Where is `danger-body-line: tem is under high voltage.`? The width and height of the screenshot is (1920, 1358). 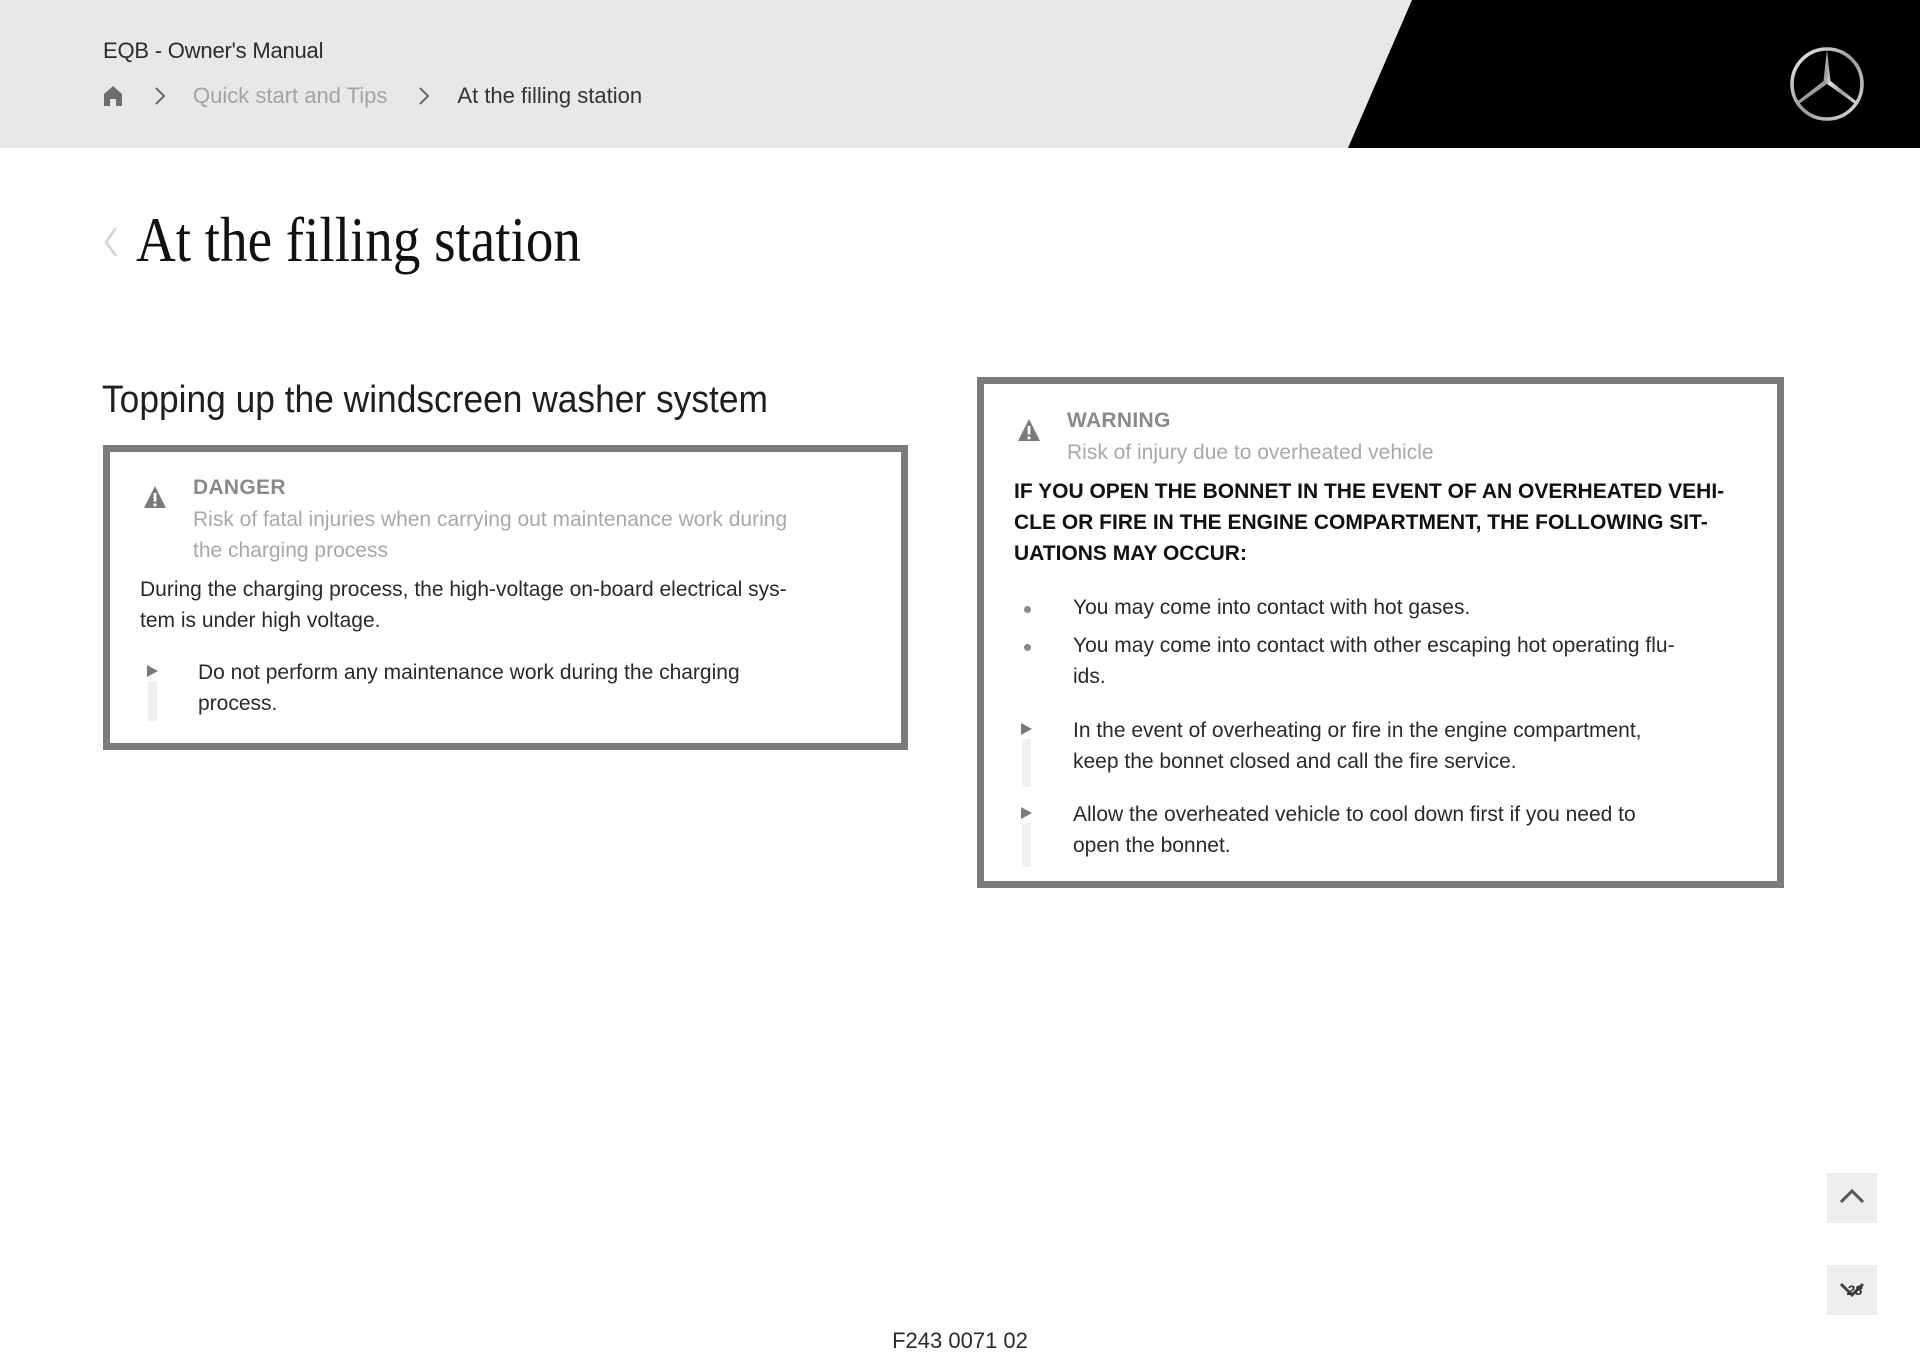
danger-body-line: tem is under high voltage. is located at coordinates (260, 620).